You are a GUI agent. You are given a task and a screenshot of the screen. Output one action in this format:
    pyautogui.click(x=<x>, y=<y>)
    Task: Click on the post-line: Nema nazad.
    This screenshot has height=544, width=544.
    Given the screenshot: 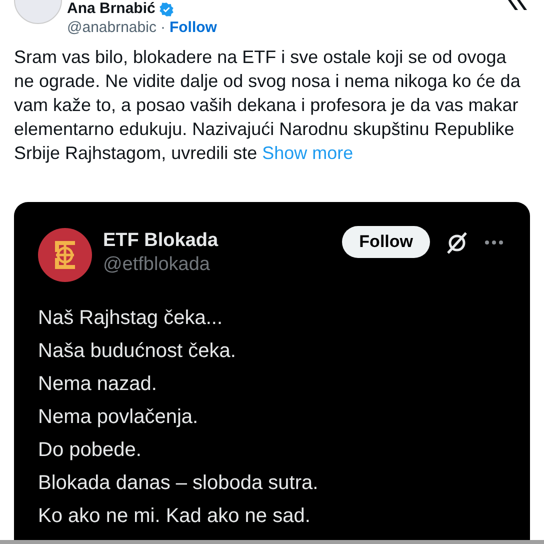 What is the action you would take?
    pyautogui.click(x=97, y=384)
    